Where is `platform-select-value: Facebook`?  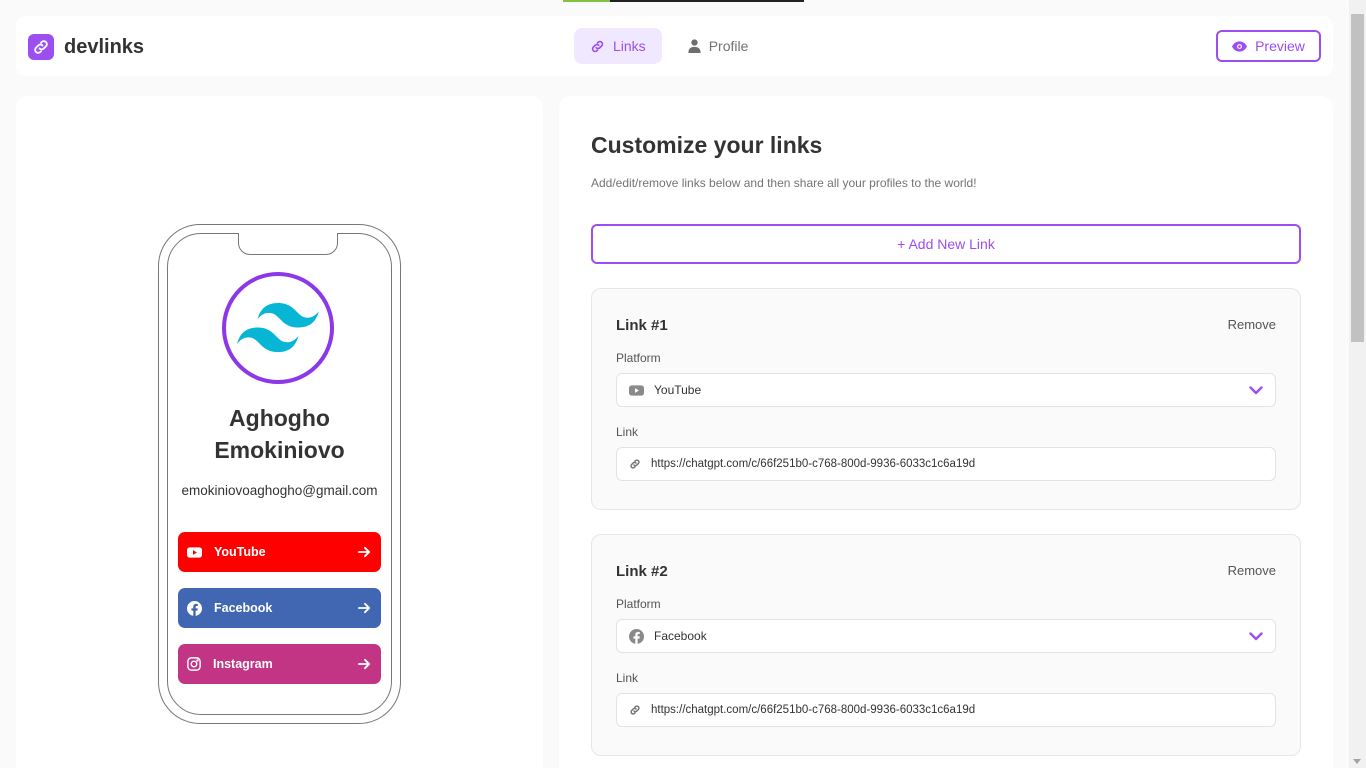 platform-select-value: Facebook is located at coordinates (680, 636).